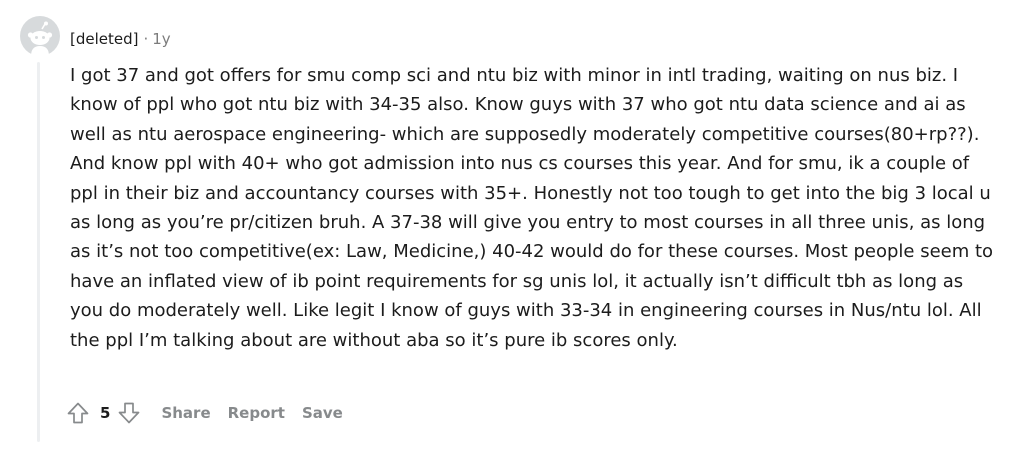 The width and height of the screenshot is (1024, 469). I want to click on comment-meta: [deleted] · 1y, so click(120, 39).